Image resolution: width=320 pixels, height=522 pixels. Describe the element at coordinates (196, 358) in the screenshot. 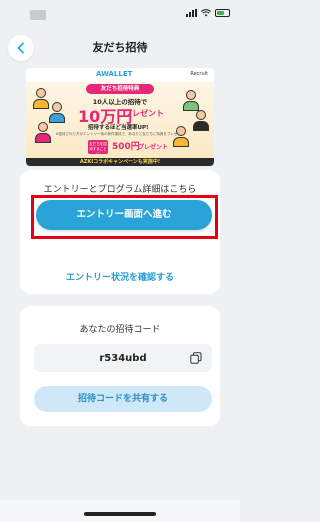

I see `copy-icon` at that location.